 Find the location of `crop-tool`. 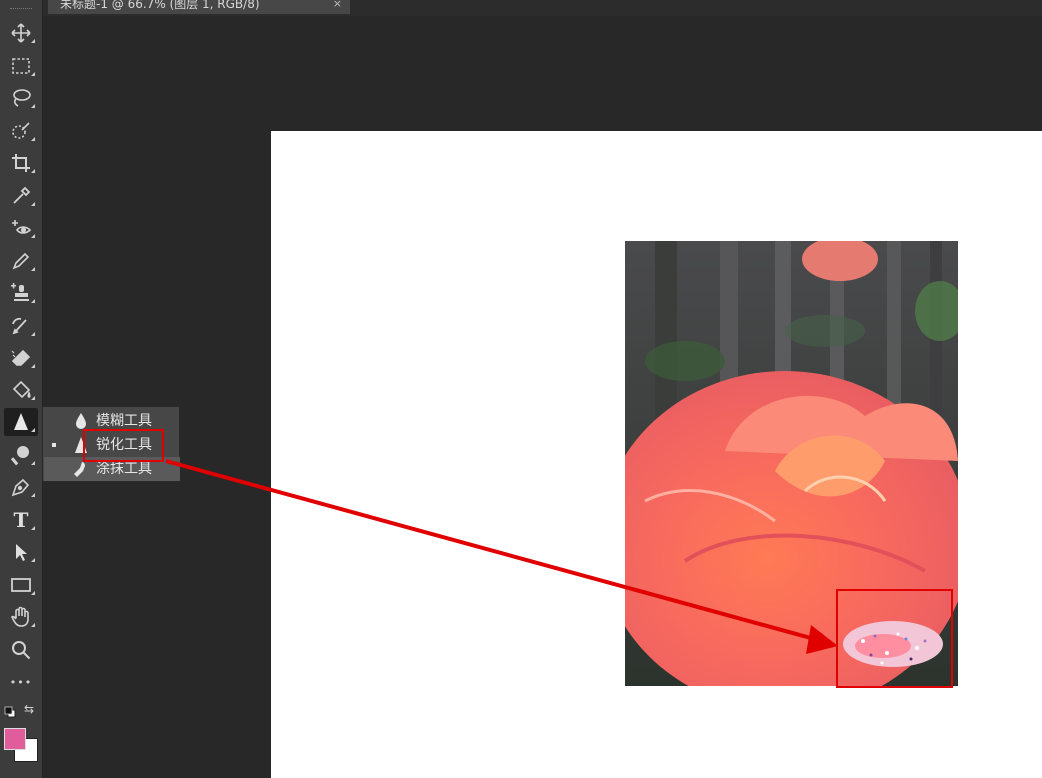

crop-tool is located at coordinates (21, 163).